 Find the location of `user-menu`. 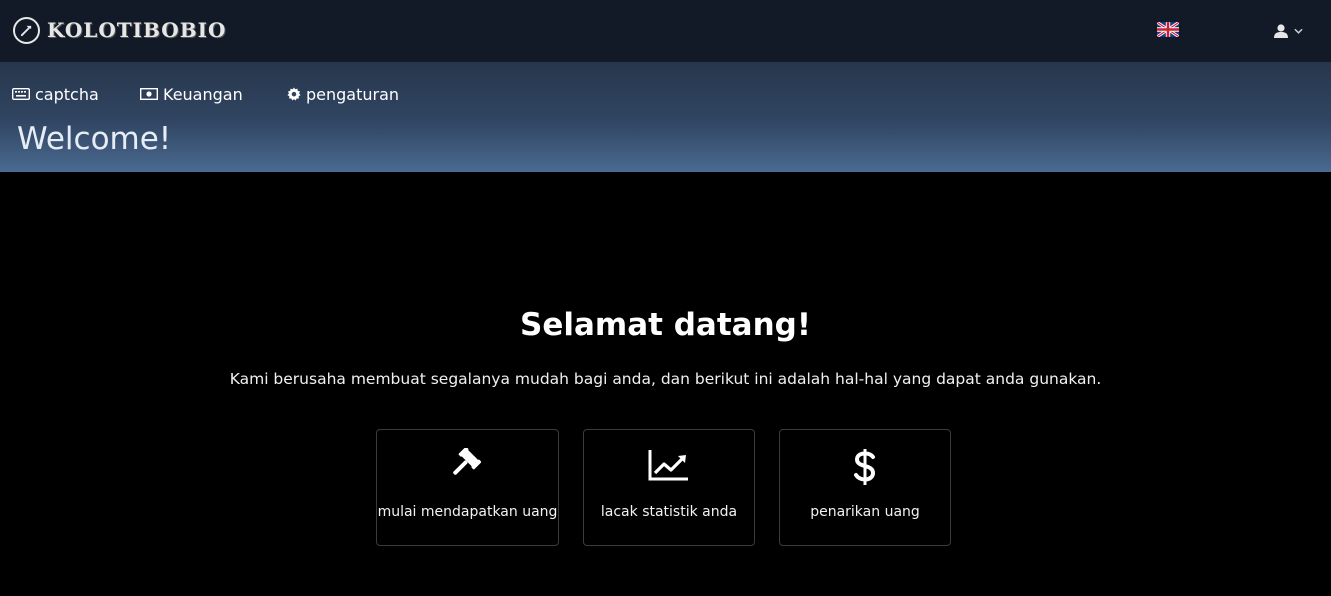

user-menu is located at coordinates (1288, 31).